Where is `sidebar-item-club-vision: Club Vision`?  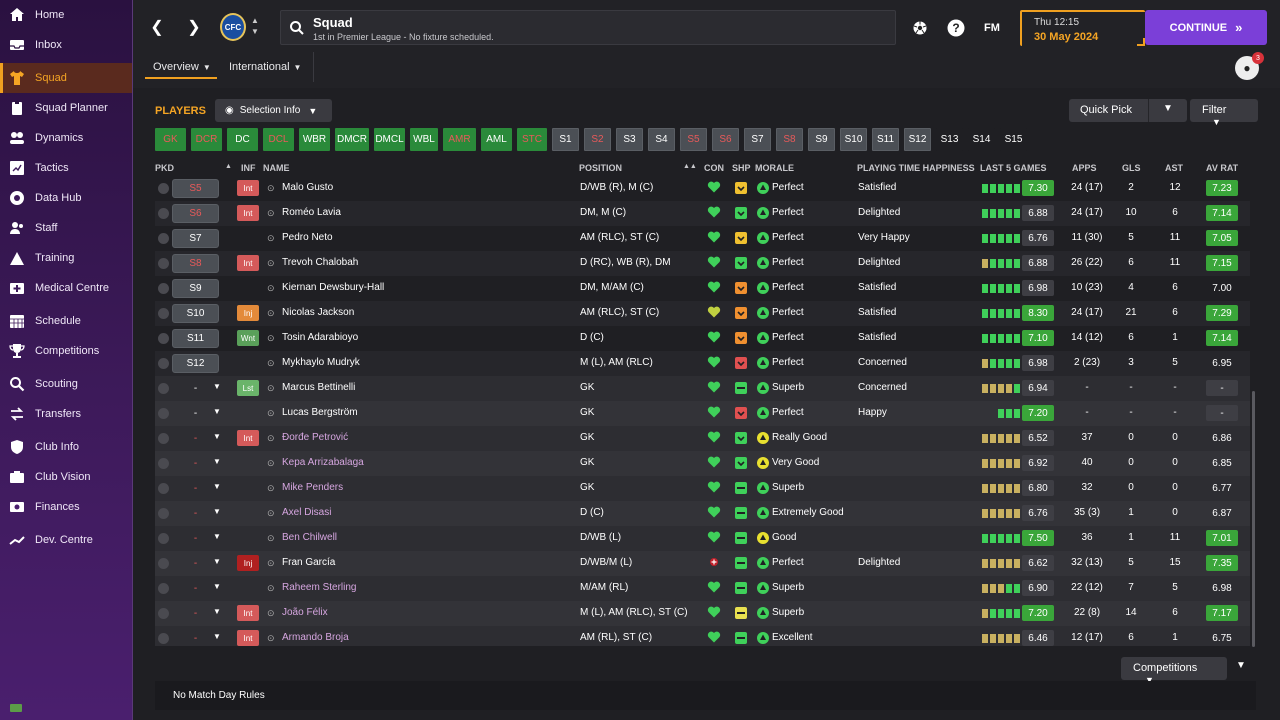 sidebar-item-club-vision: Club Vision is located at coordinates (66, 477).